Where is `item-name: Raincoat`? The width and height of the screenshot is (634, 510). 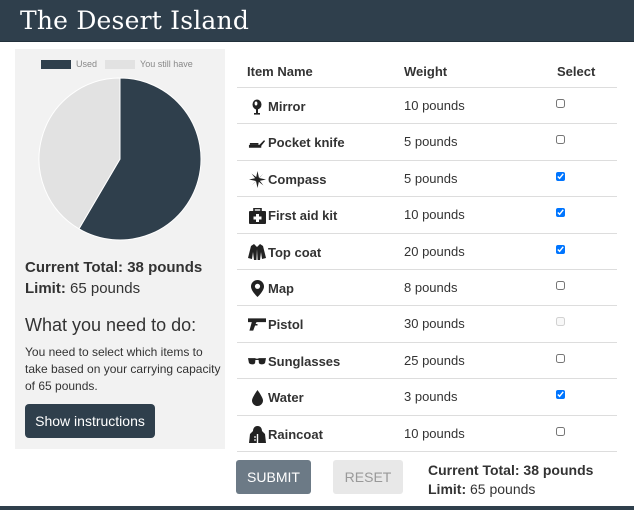
item-name: Raincoat is located at coordinates (295, 434).